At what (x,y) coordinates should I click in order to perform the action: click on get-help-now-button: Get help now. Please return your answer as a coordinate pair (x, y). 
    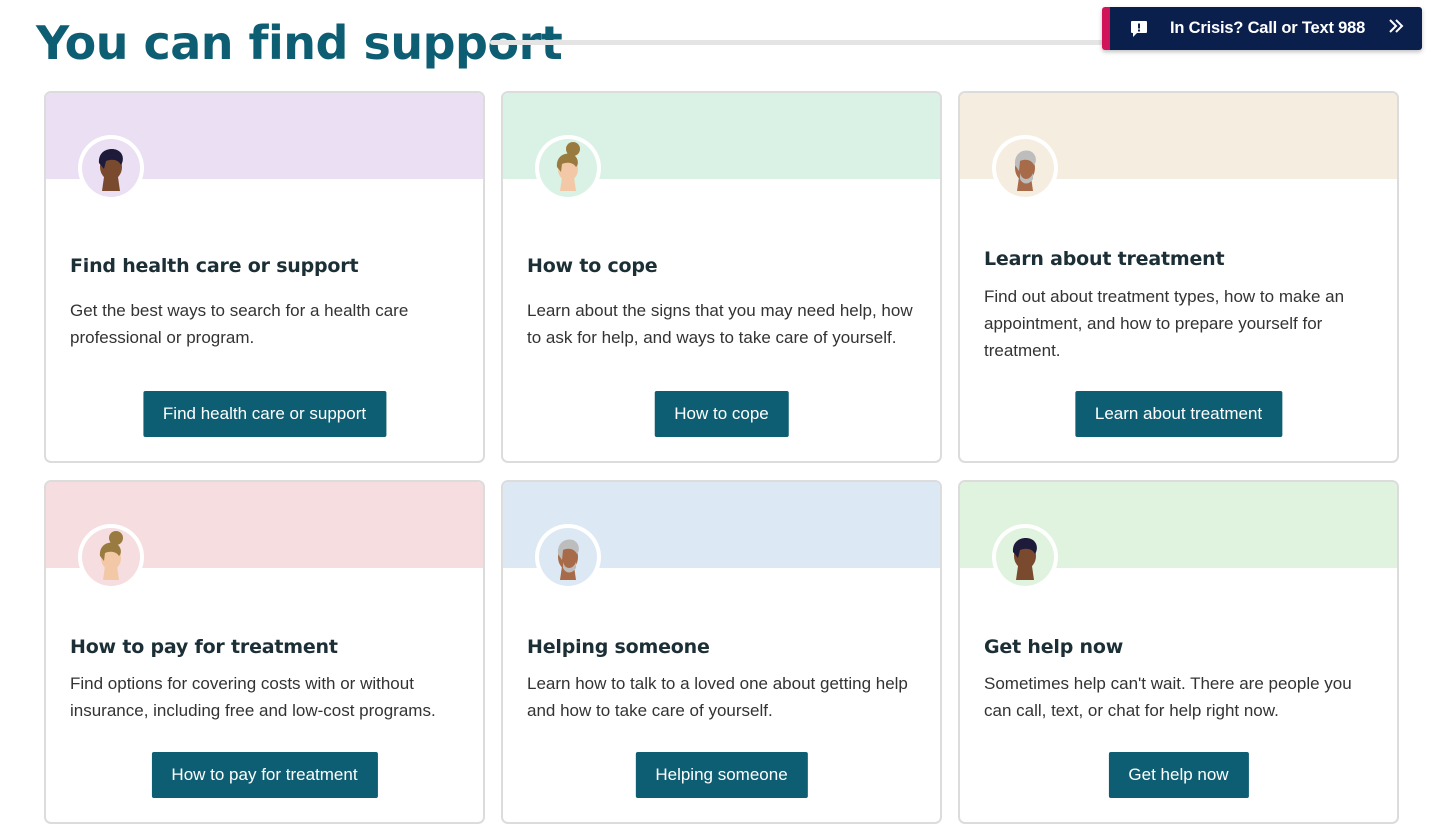
    Looking at the image, I should click on (1178, 775).